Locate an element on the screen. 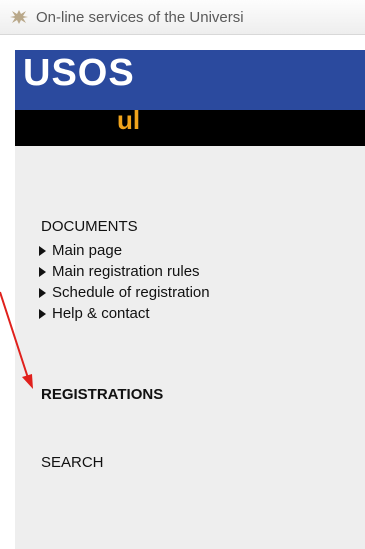 Image resolution: width=365 pixels, height=549 pixels. documents-heading: DOCUMENTS is located at coordinates (89, 226).